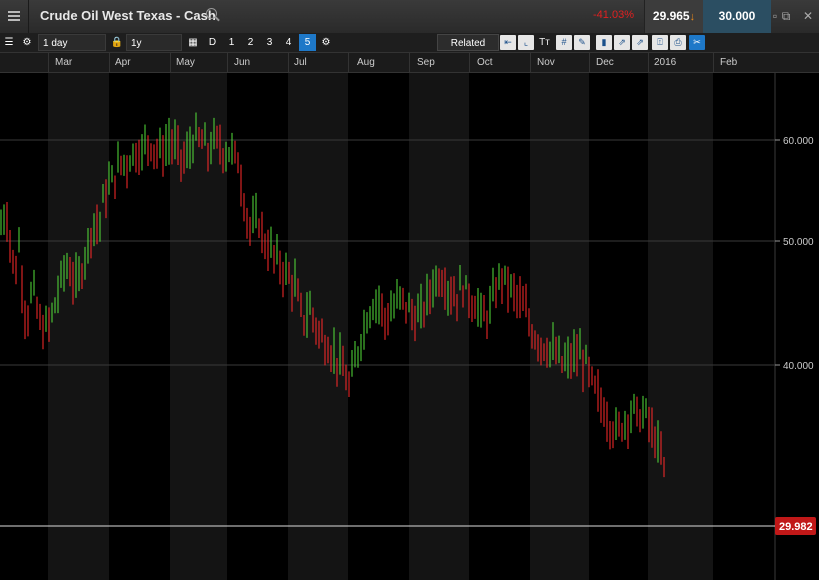 The image size is (819, 580). What do you see at coordinates (307, 42) in the screenshot?
I see `period-5: 5` at bounding box center [307, 42].